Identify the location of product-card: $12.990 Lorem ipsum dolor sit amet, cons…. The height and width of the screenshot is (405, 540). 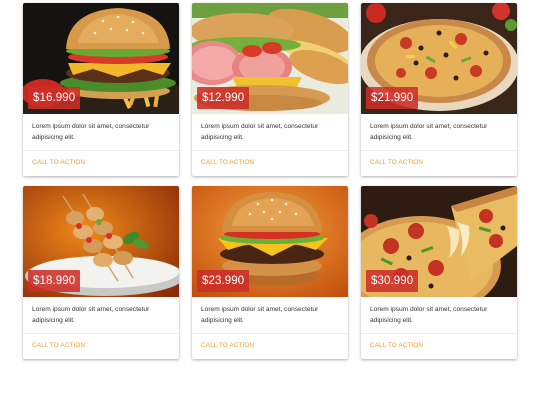
(270, 89).